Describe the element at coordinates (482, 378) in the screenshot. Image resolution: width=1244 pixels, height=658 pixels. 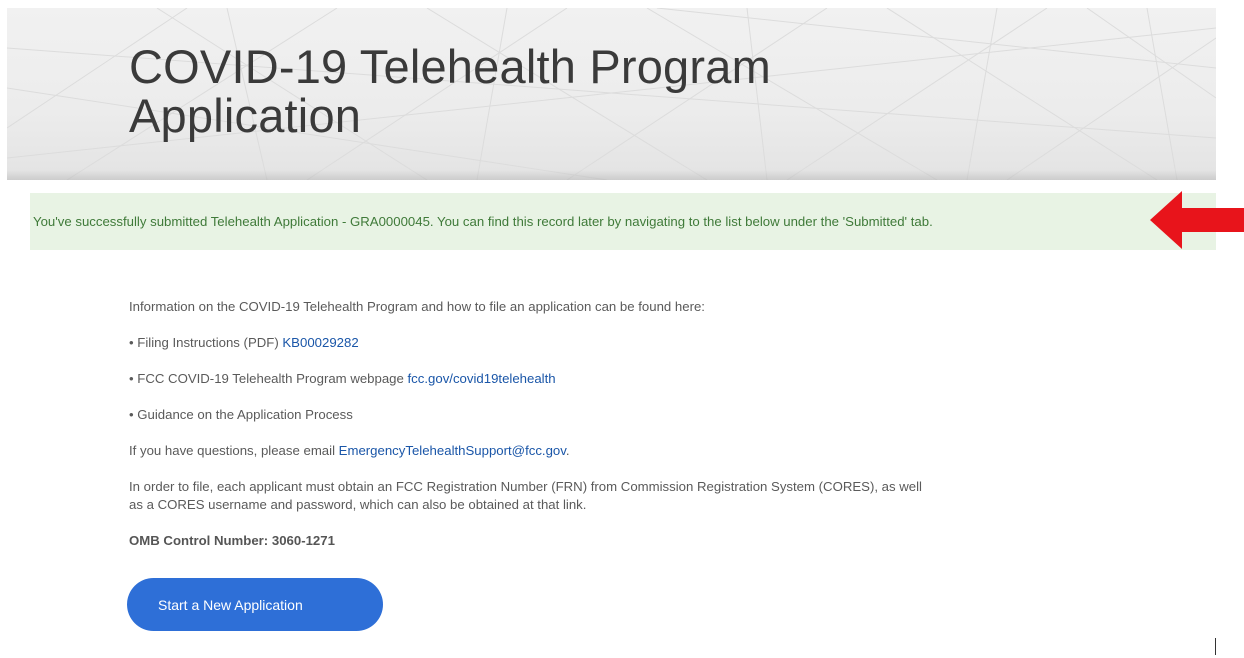
I see `program-webpage-link: fcc.gov/covid19telehealth` at that location.